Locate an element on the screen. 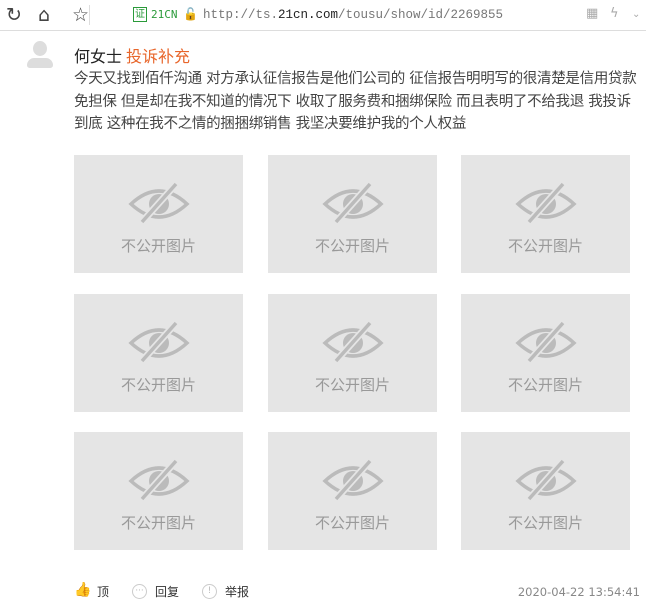  author-line: 何女士 投诉补充 is located at coordinates (132, 55).